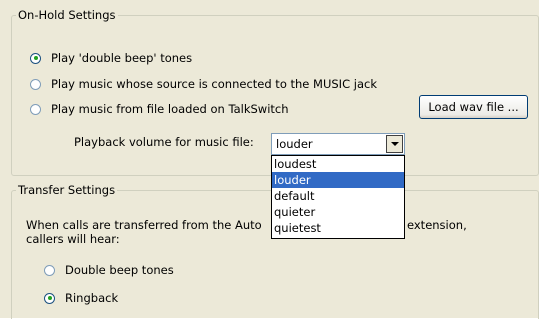 The image size is (539, 319). Describe the element at coordinates (92, 298) in the screenshot. I see `transfer-option-label: Ringback` at that location.